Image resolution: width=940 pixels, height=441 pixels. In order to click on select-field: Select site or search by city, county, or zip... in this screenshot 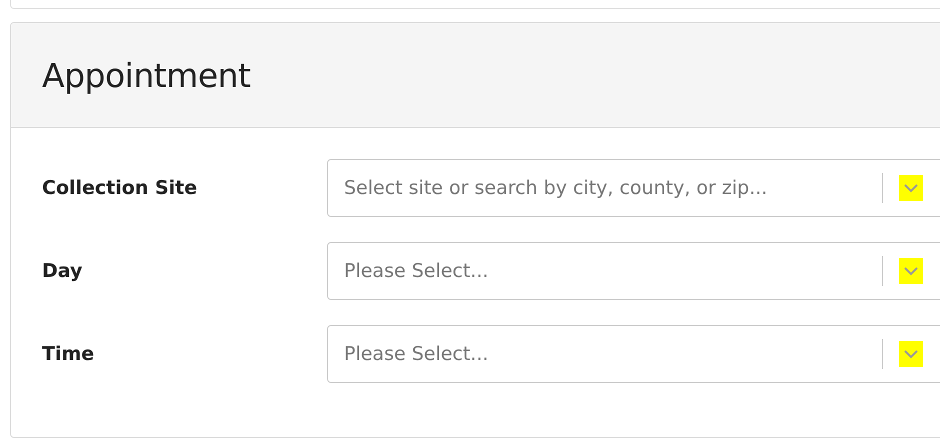, I will do `click(633, 188)`.